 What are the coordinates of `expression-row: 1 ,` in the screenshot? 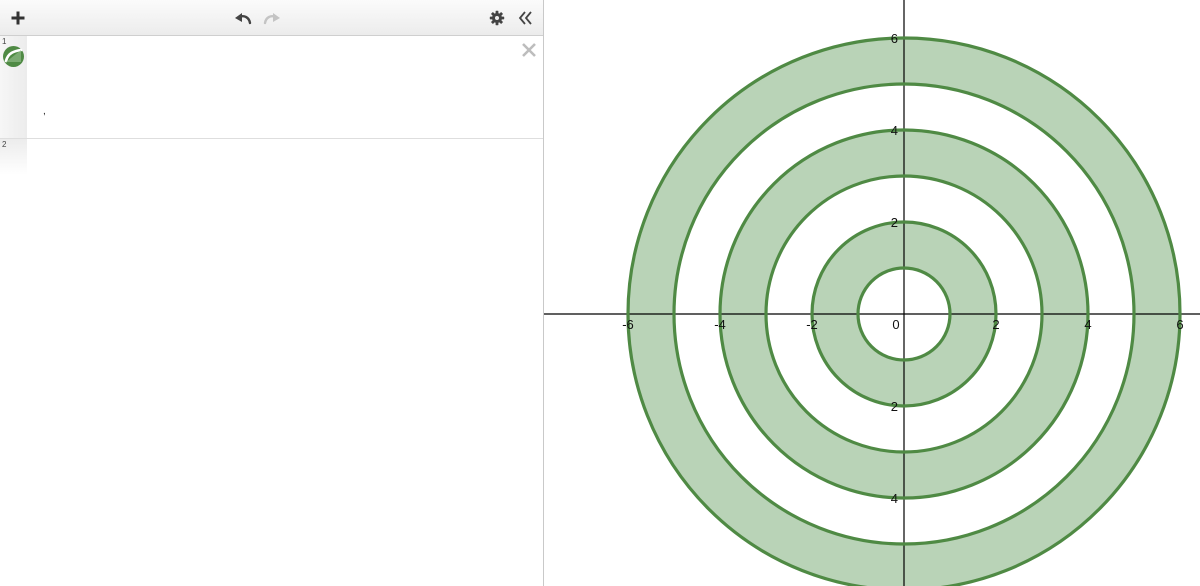 It's located at (271, 87).